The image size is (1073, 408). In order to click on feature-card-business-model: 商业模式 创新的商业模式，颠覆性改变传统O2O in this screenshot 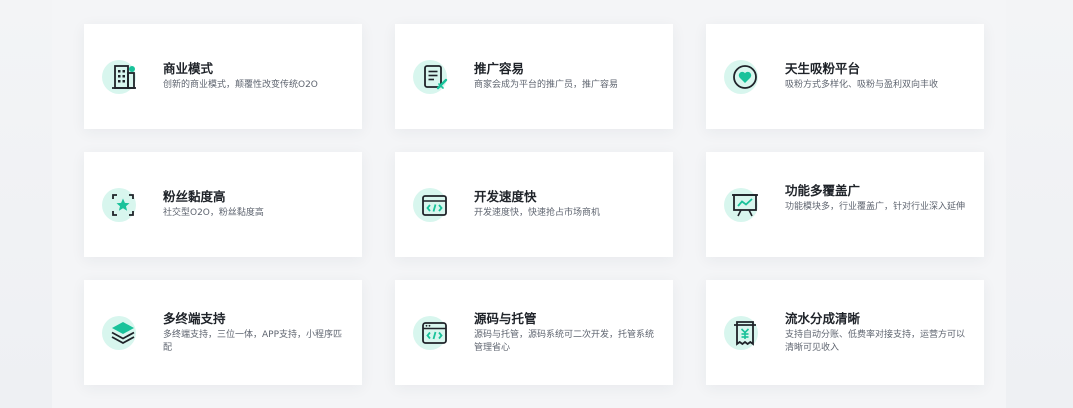, I will do `click(223, 76)`.